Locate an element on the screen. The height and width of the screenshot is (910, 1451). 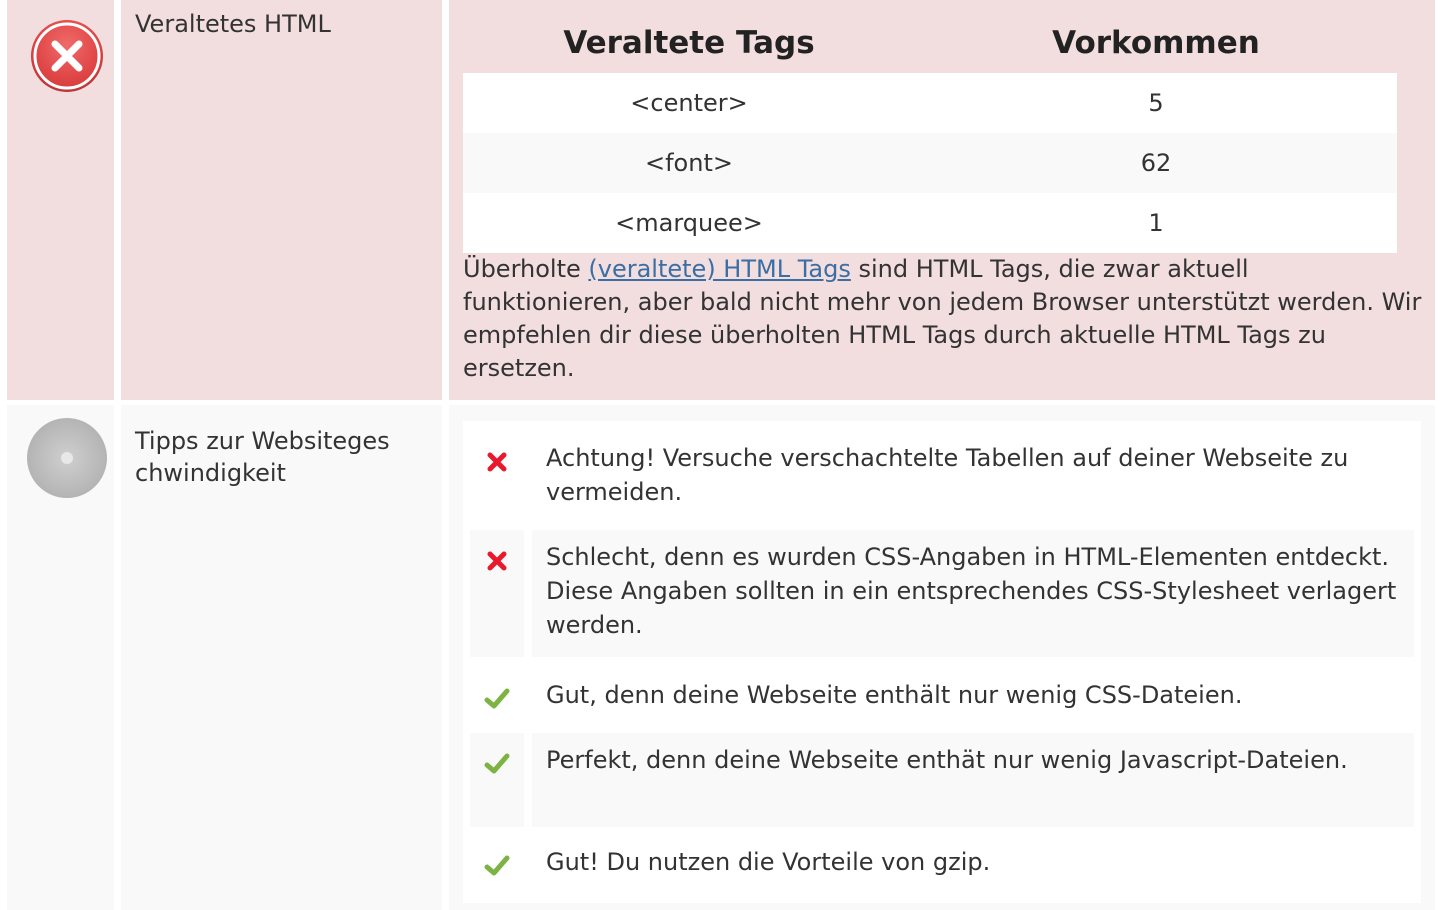
label-cell: Tipps zur Websiteges chwindigkeit is located at coordinates (281, 657).